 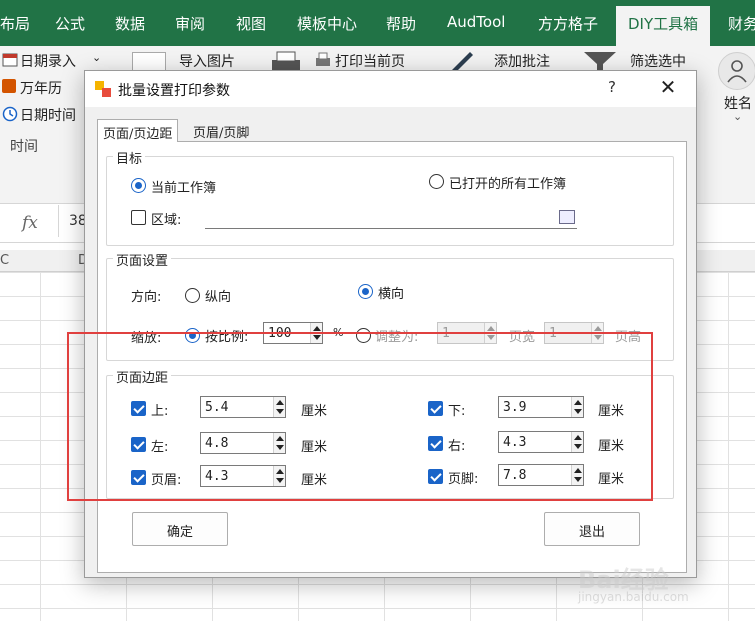 I want to click on pages-wide-value: 1, so click(x=446, y=333).